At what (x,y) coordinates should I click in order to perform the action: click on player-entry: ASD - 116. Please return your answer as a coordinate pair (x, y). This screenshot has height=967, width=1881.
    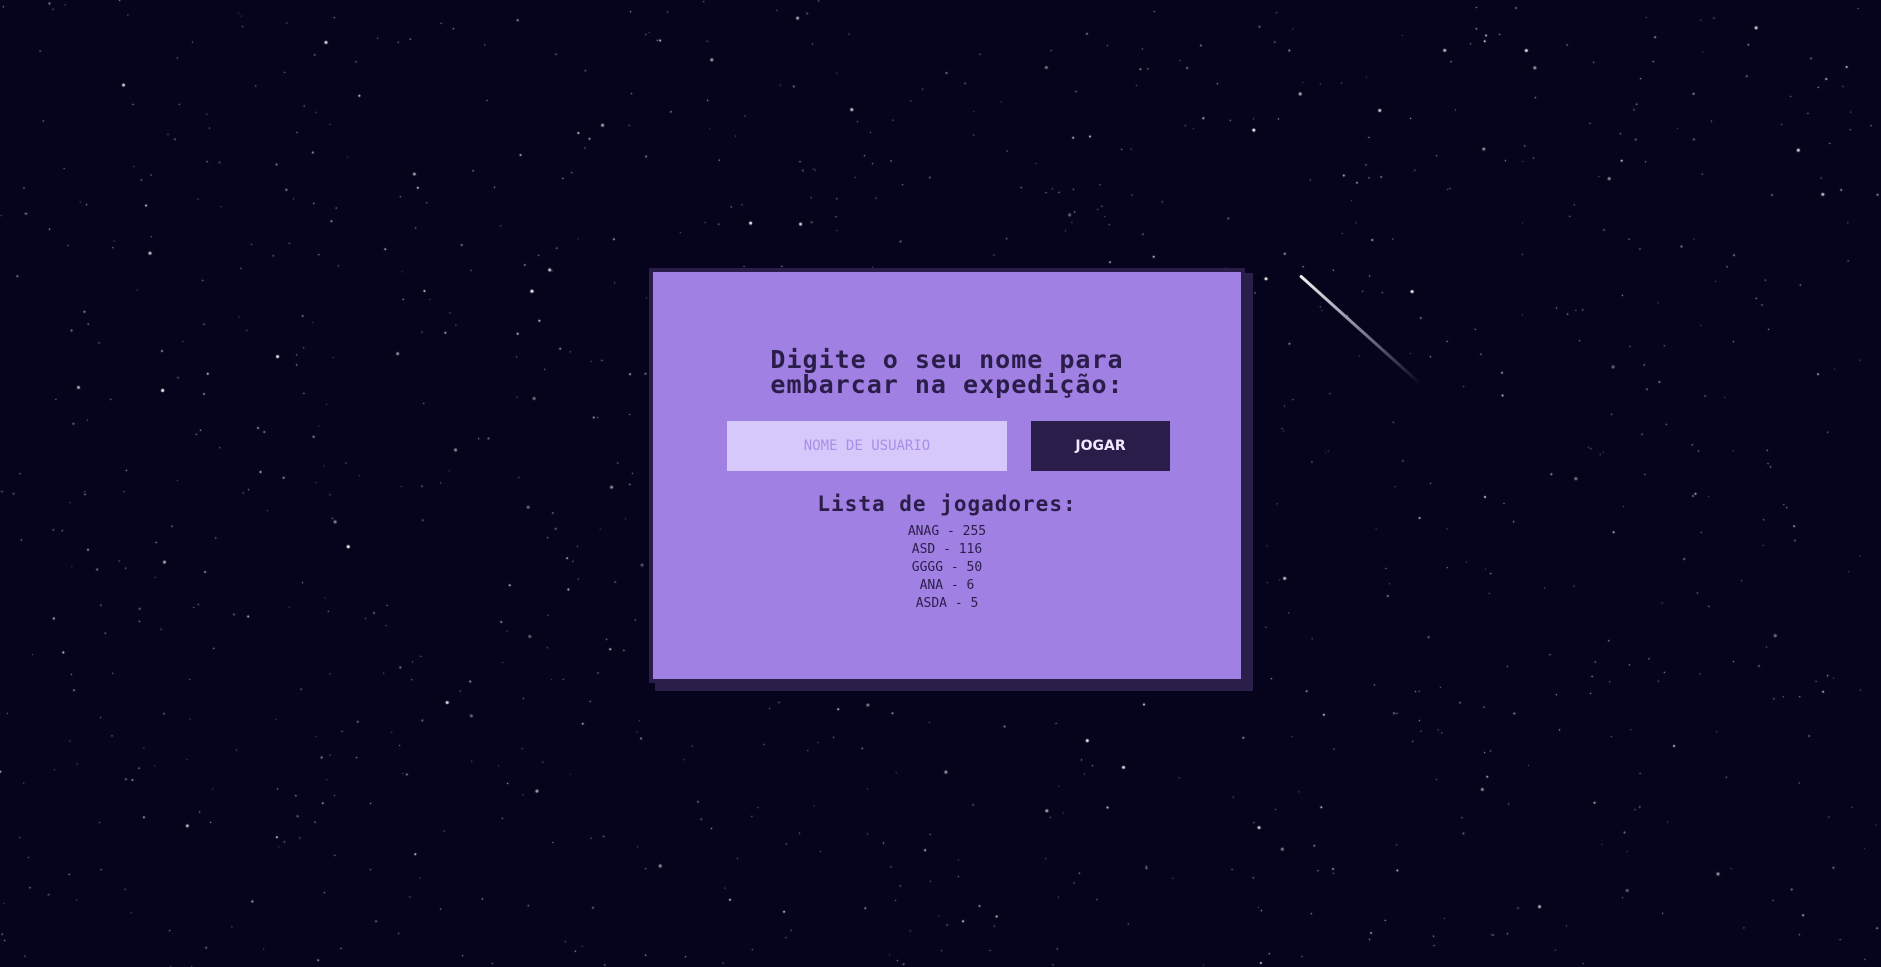
    Looking at the image, I should click on (947, 549).